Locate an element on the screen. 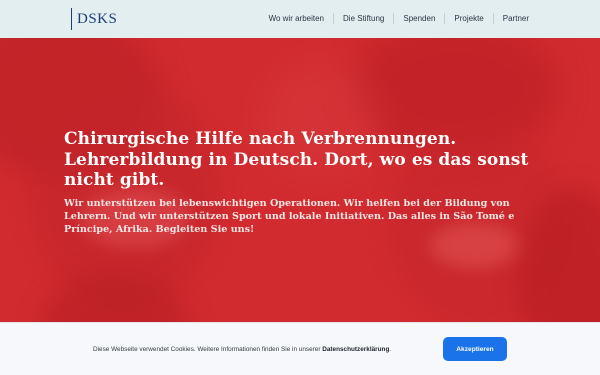 The height and width of the screenshot is (375, 600). nav-item-spenden: Spenden is located at coordinates (418, 18).